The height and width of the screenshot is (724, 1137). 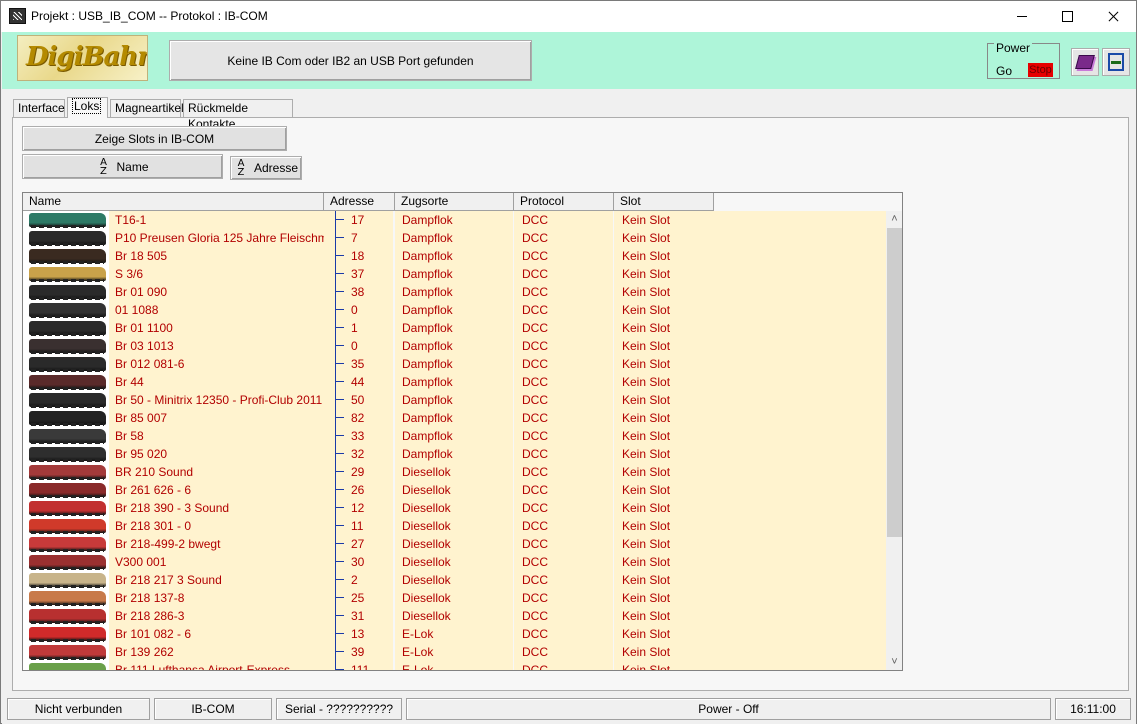 I want to click on loco-name: BR 210 Sound, so click(x=216, y=472).